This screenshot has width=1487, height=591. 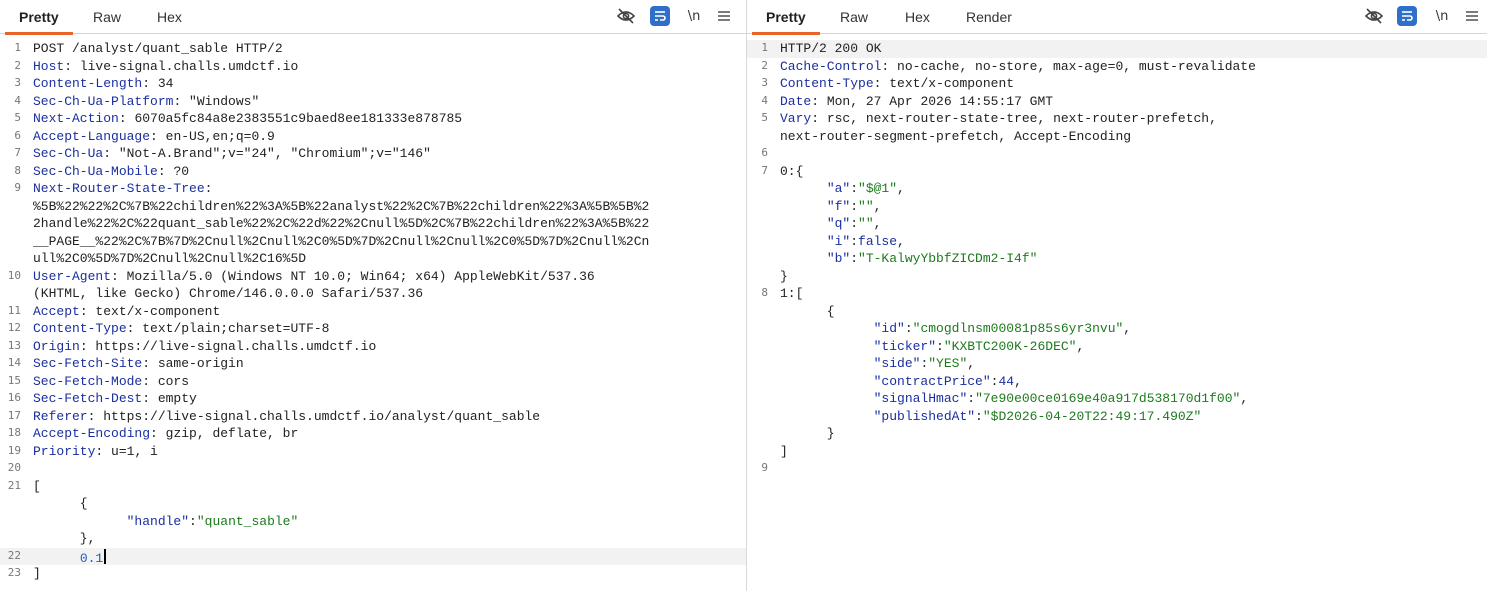 I want to click on header-name: Next-Router-State-Tree, so click(x=119, y=188).